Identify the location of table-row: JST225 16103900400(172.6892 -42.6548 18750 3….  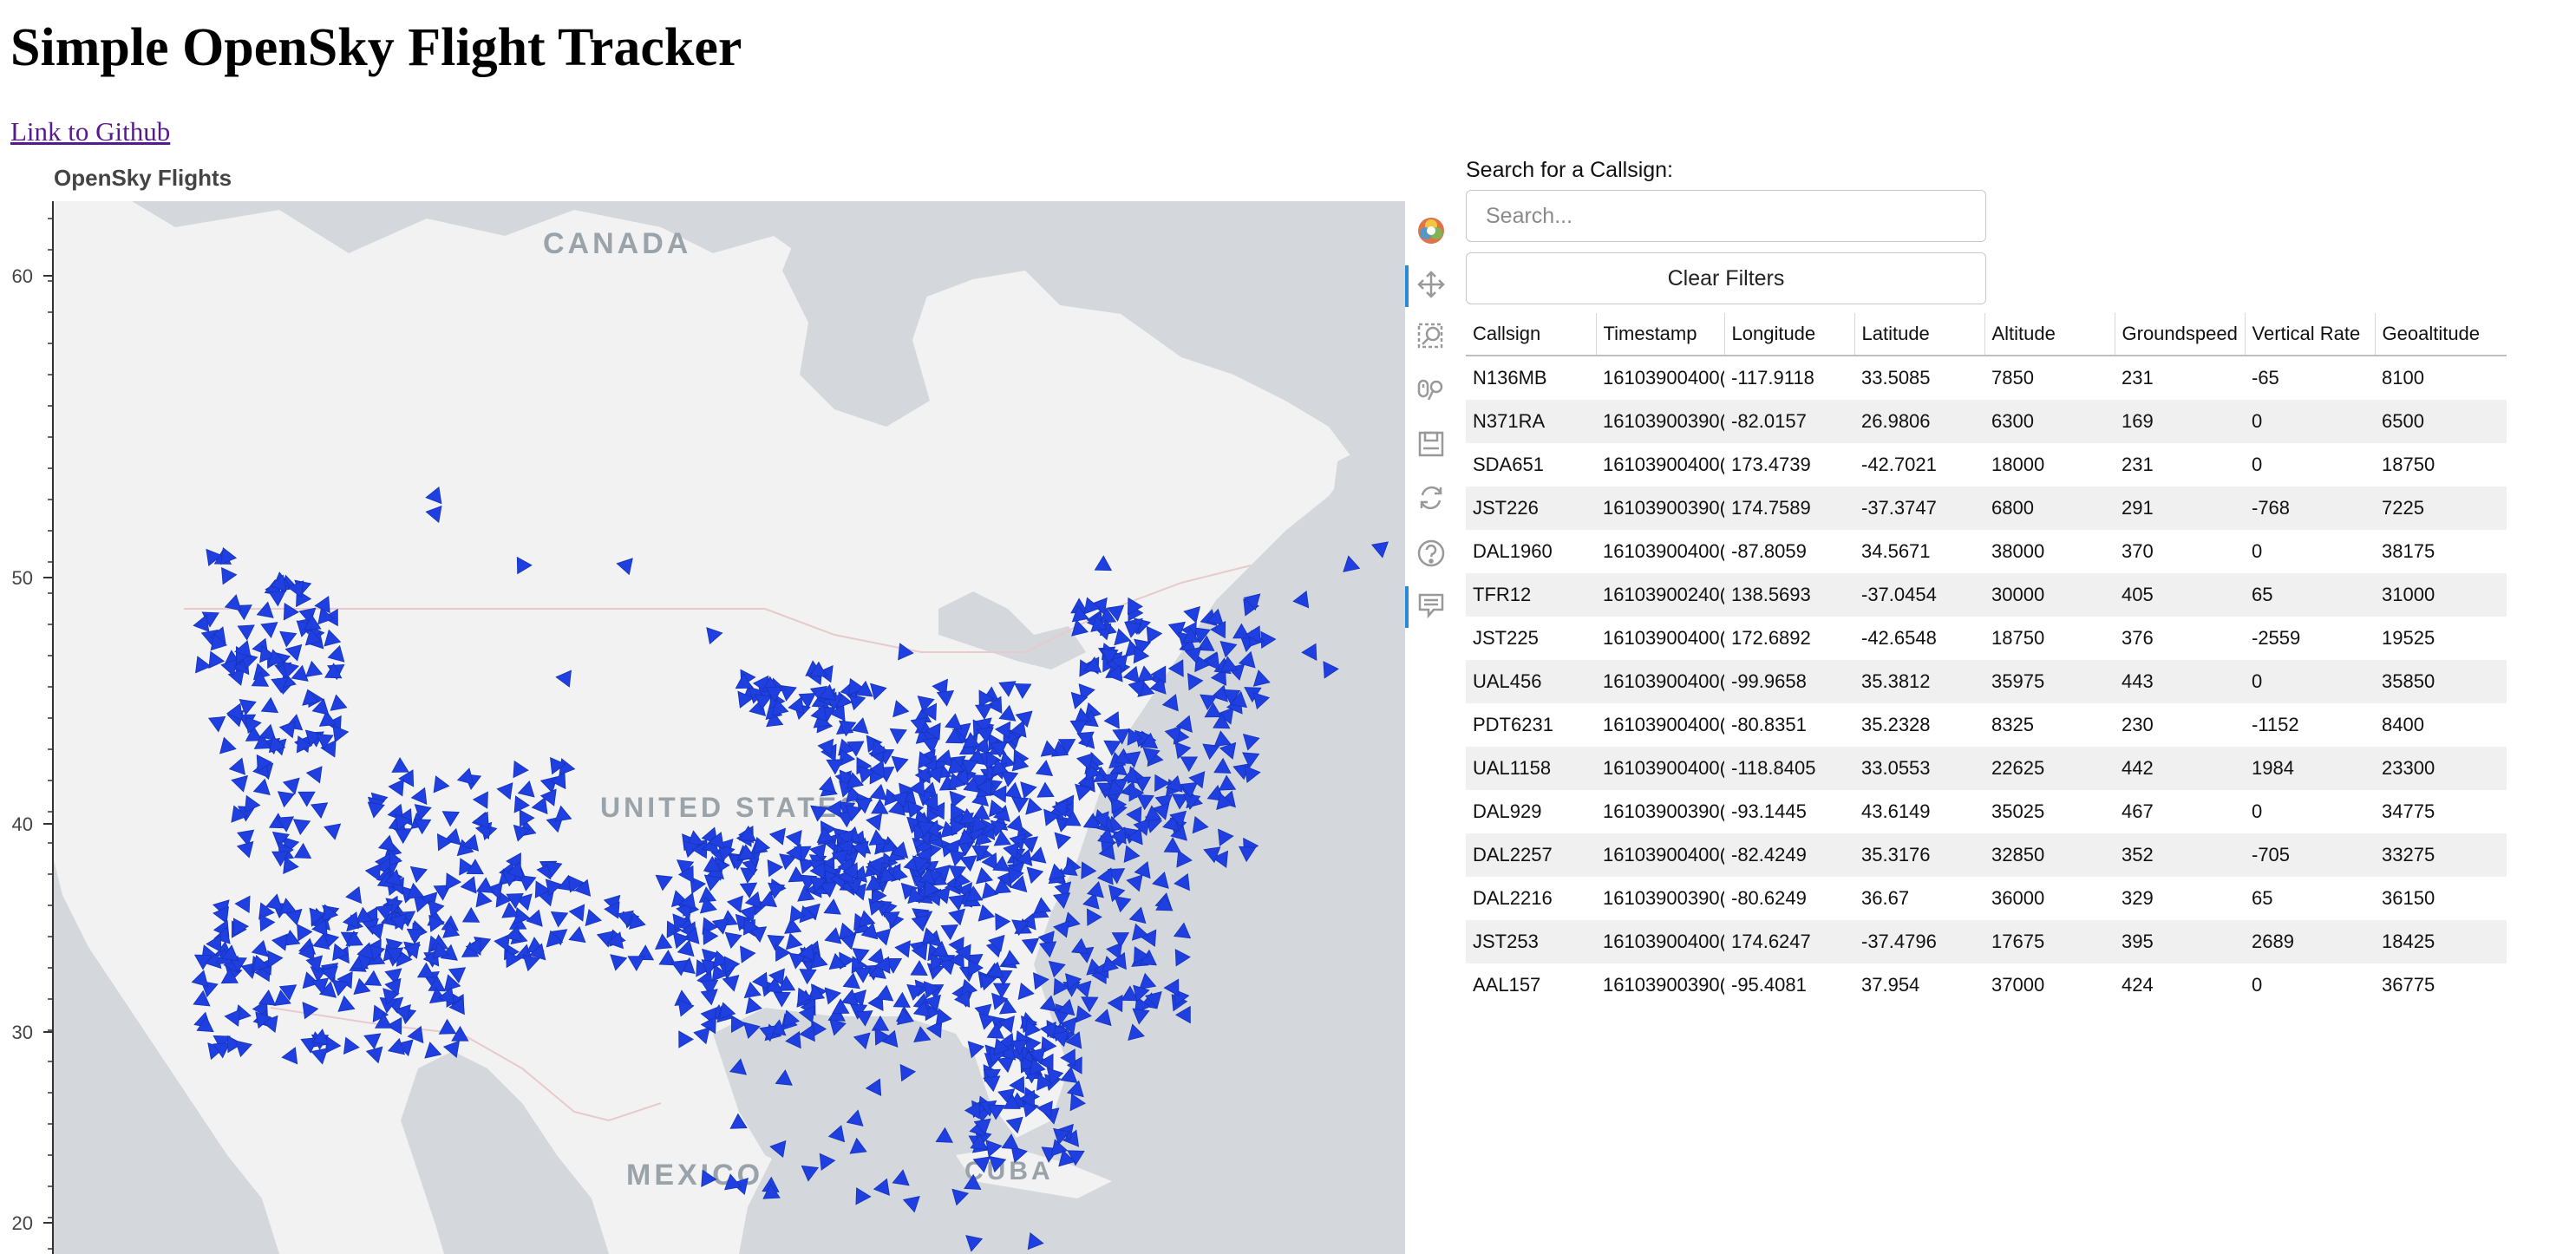
(1986, 638).